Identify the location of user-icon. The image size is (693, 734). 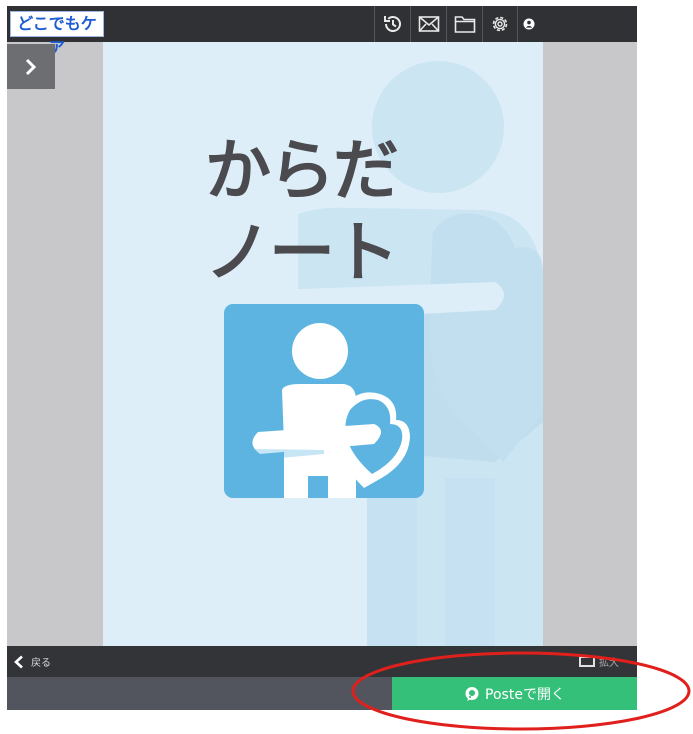
(529, 24).